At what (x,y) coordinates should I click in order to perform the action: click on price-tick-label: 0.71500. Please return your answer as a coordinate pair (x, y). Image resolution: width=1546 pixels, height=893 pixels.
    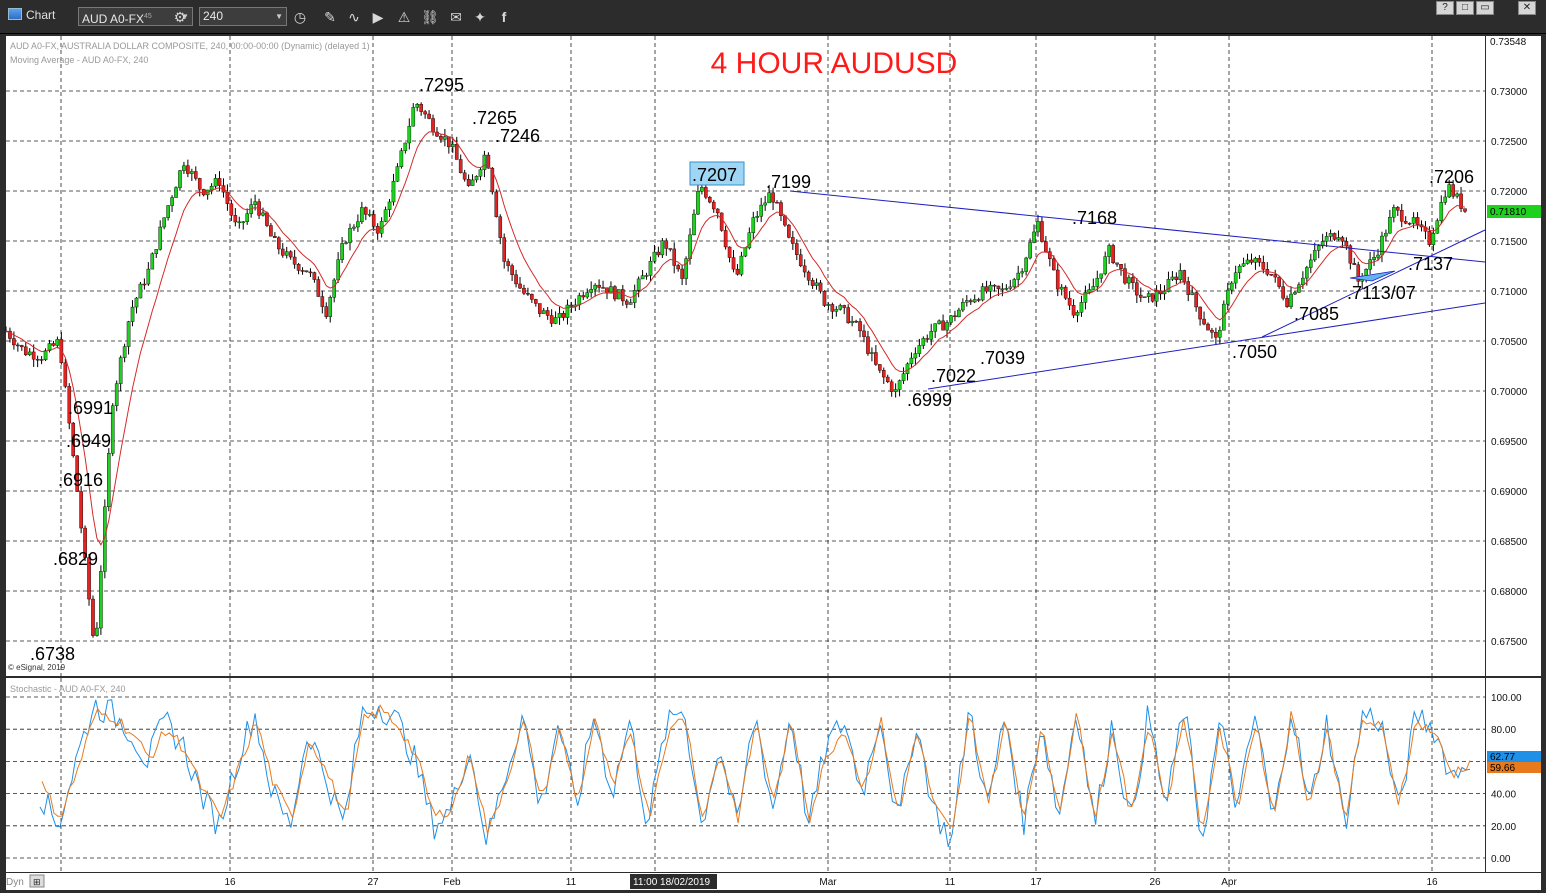
    Looking at the image, I should click on (1509, 242).